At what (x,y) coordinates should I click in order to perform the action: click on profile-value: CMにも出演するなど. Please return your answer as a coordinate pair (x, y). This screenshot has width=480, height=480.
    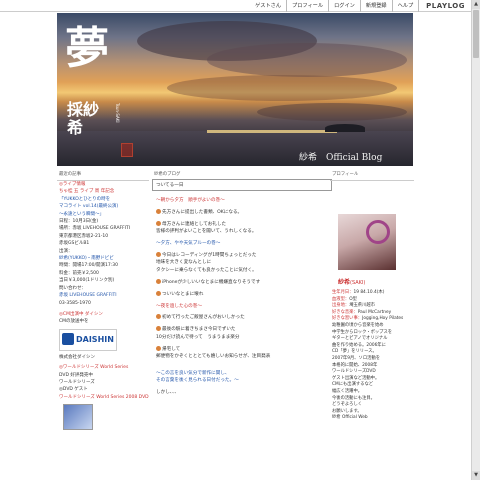
    Looking at the image, I should click on (353, 385).